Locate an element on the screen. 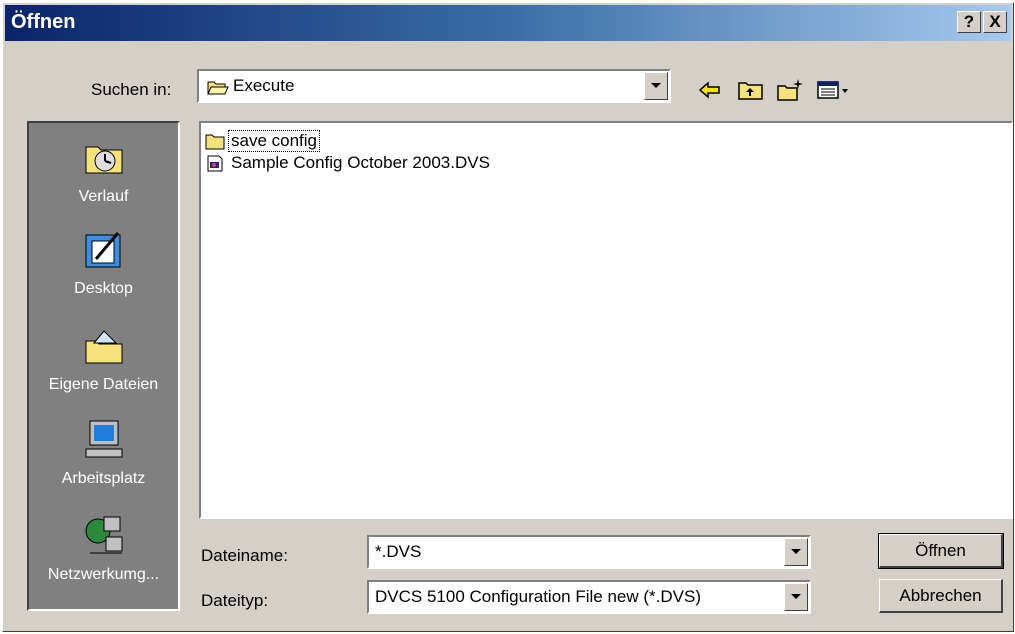 This screenshot has width=1015, height=634. file-name: save config is located at coordinates (274, 141).